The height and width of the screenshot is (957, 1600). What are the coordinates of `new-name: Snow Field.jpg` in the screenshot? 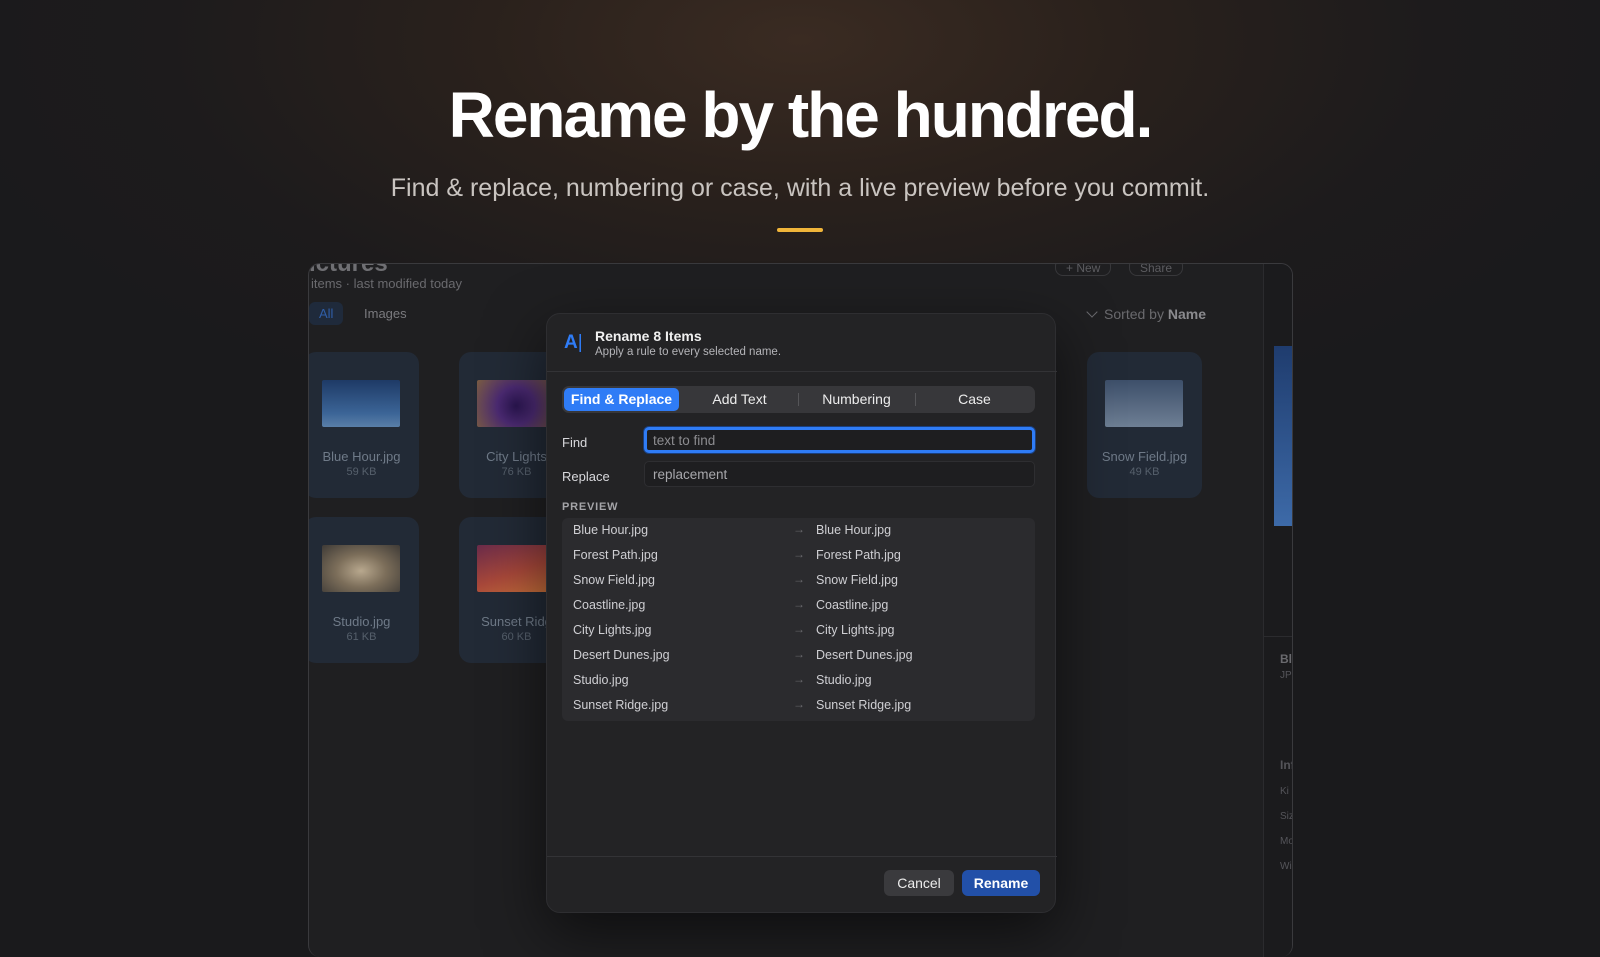 It's located at (857, 580).